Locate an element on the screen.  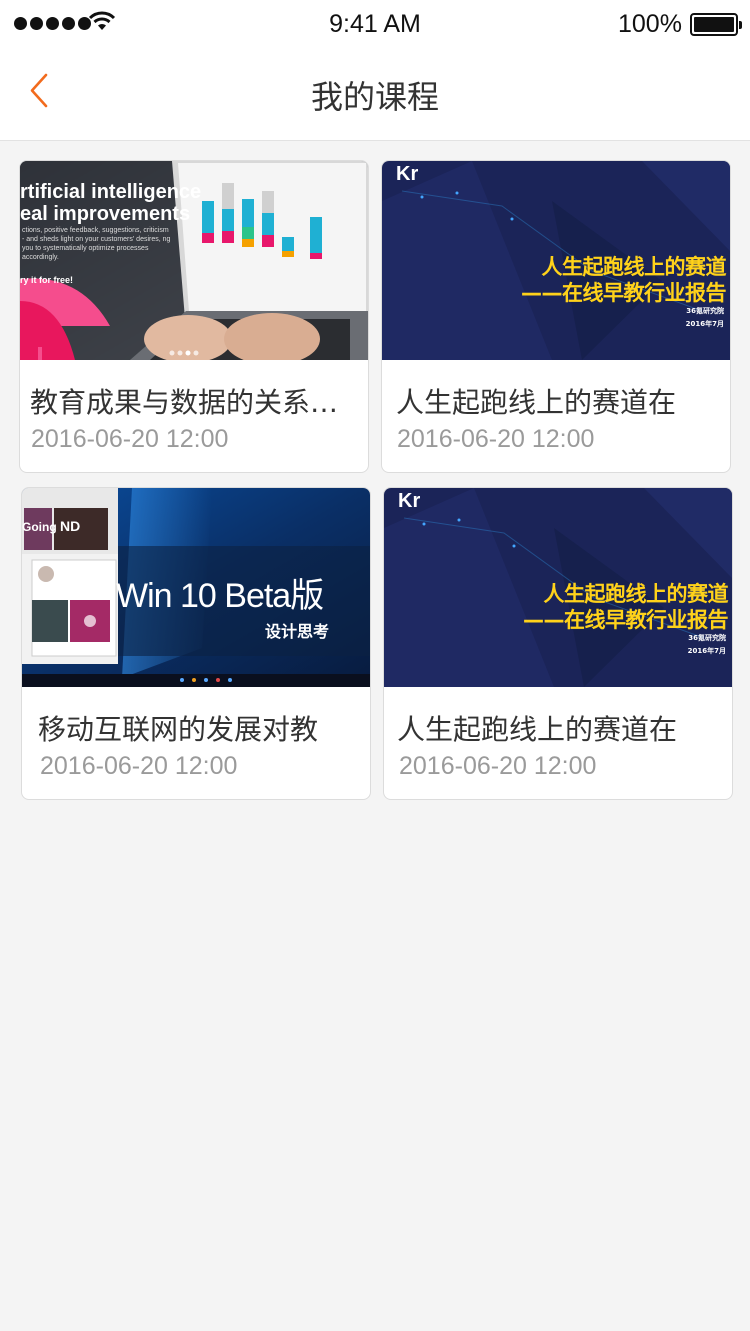
thumbnail-tile-text: Going is located at coordinates (39, 527).